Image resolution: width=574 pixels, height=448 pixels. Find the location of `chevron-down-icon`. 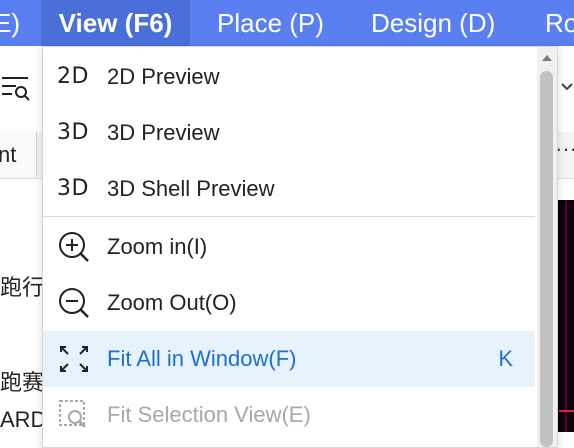

chevron-down-icon is located at coordinates (567, 88).